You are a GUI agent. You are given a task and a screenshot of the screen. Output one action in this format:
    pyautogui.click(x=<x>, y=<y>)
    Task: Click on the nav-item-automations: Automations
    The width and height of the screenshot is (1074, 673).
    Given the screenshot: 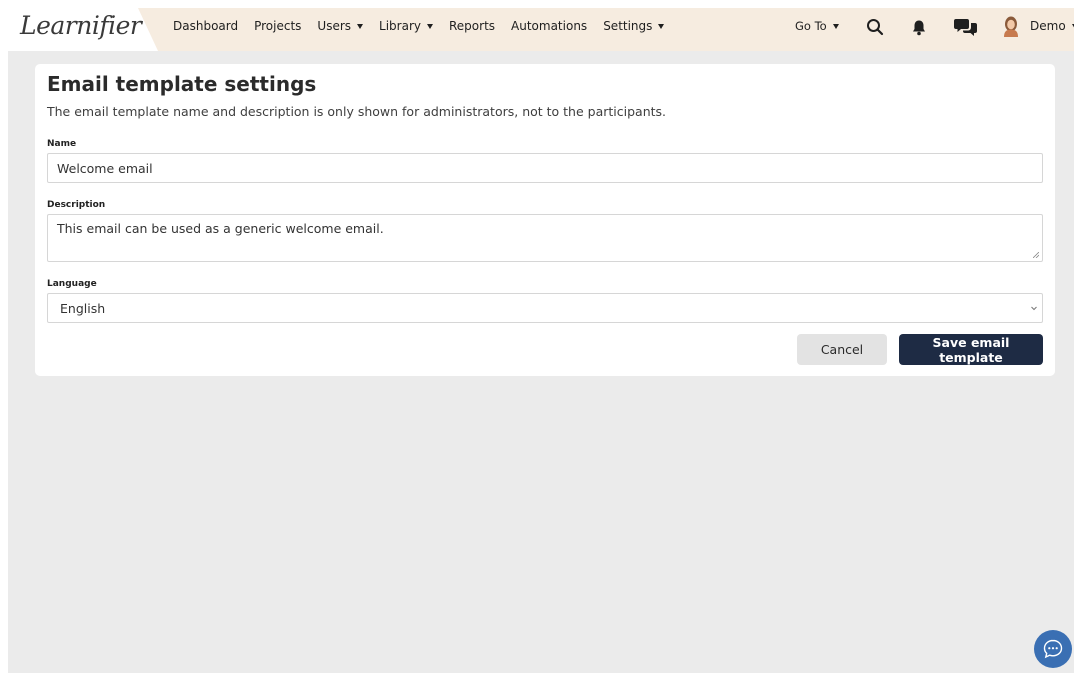 What is the action you would take?
    pyautogui.click(x=549, y=26)
    